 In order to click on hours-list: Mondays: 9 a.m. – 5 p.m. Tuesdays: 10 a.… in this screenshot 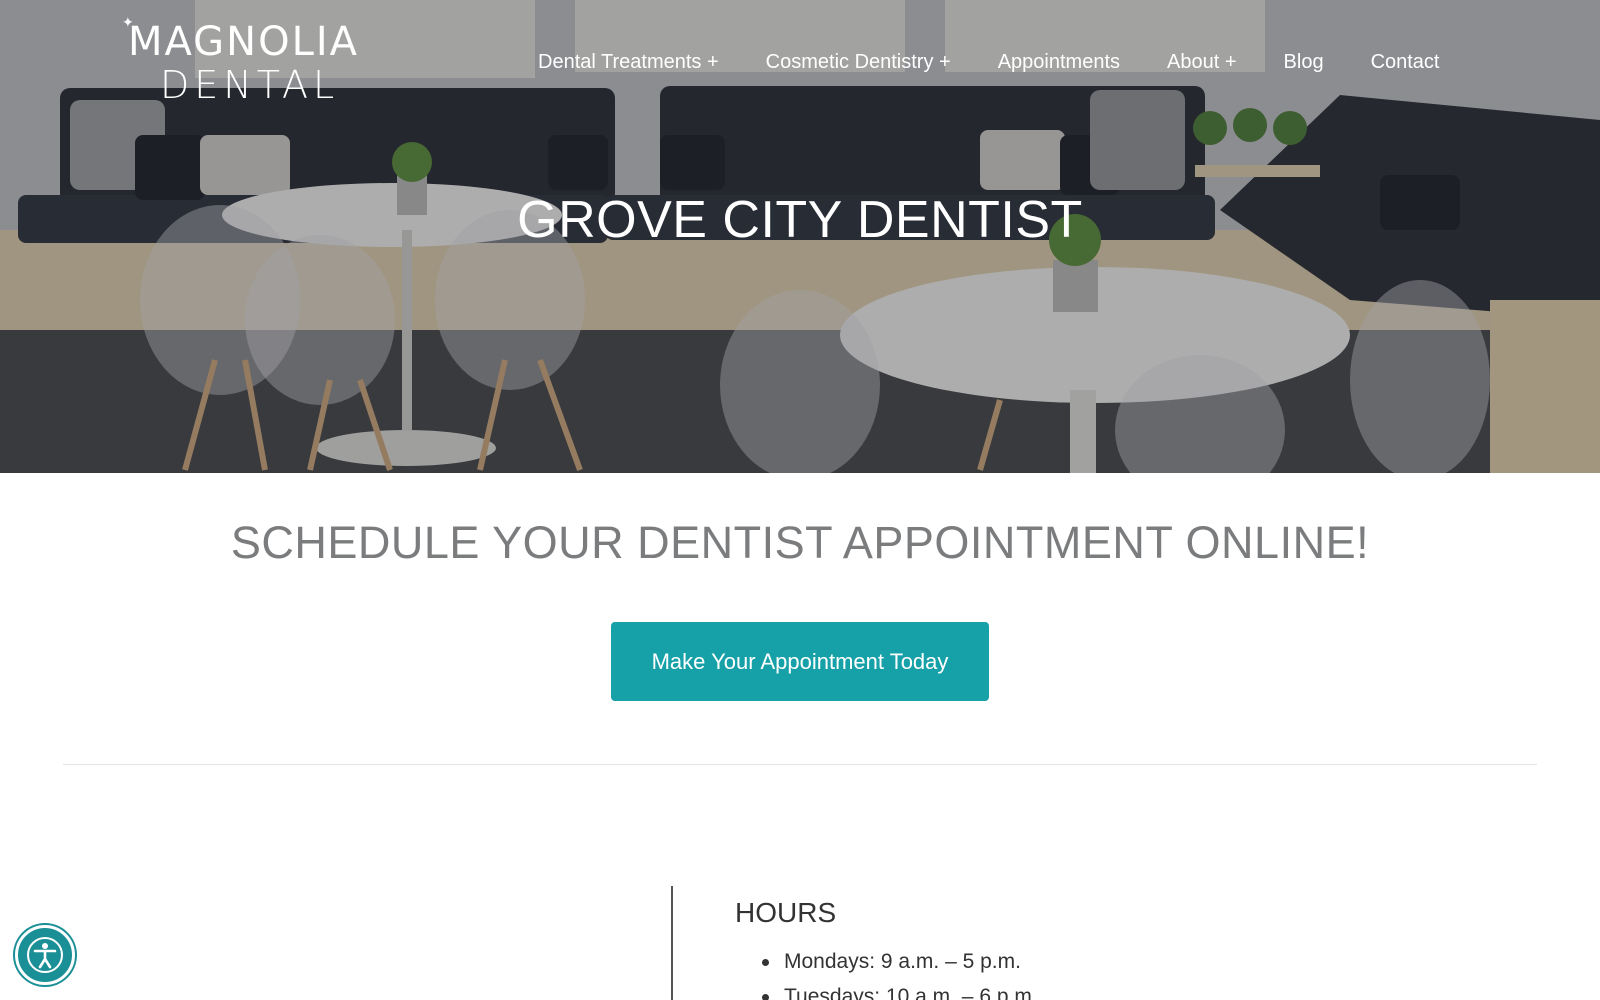, I will do `click(900, 972)`.